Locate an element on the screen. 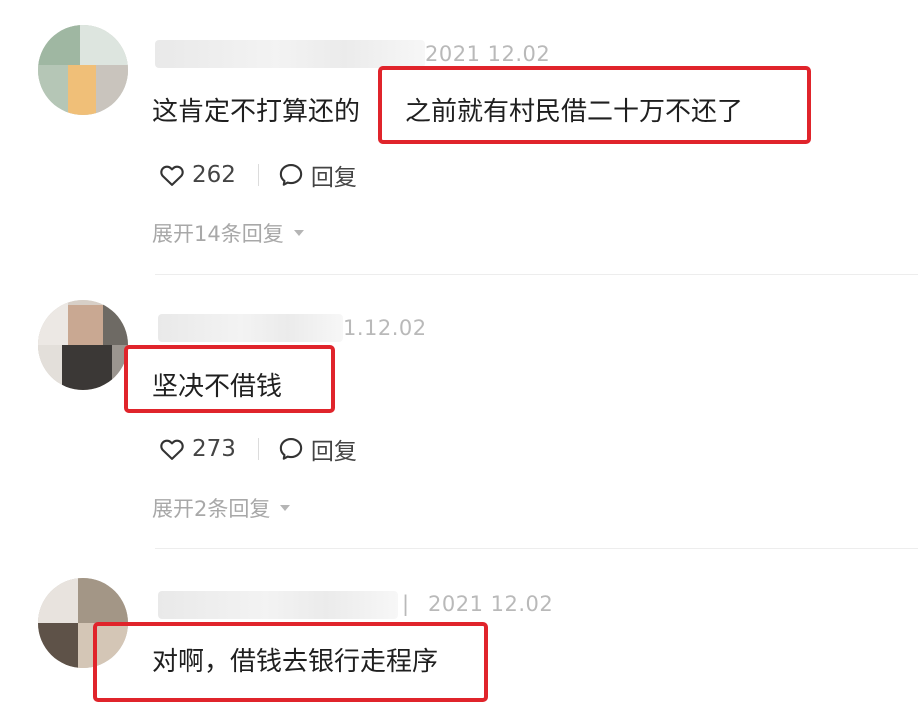 The width and height of the screenshot is (918, 702). like-button: 273 is located at coordinates (197, 449).